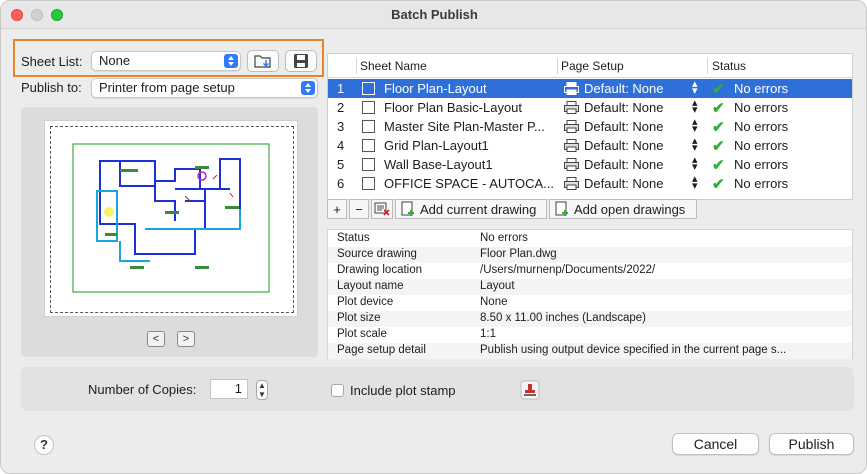 The height and width of the screenshot is (474, 867). What do you see at coordinates (436, 145) in the screenshot?
I see `row-sheet-name: Grid Plan-Layout1` at bounding box center [436, 145].